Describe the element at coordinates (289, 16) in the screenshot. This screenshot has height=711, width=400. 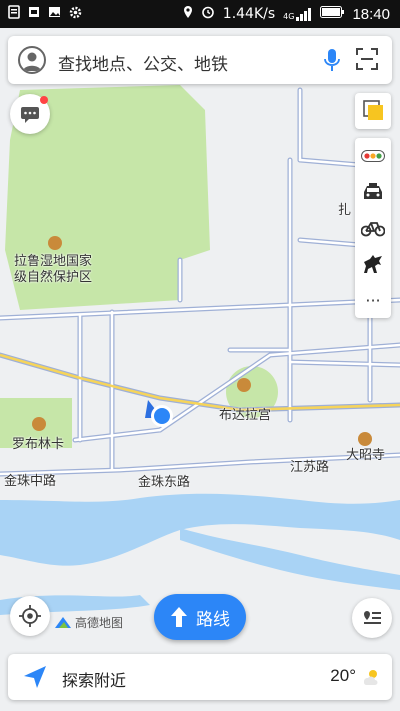
I see `signal-label: 4G` at that location.